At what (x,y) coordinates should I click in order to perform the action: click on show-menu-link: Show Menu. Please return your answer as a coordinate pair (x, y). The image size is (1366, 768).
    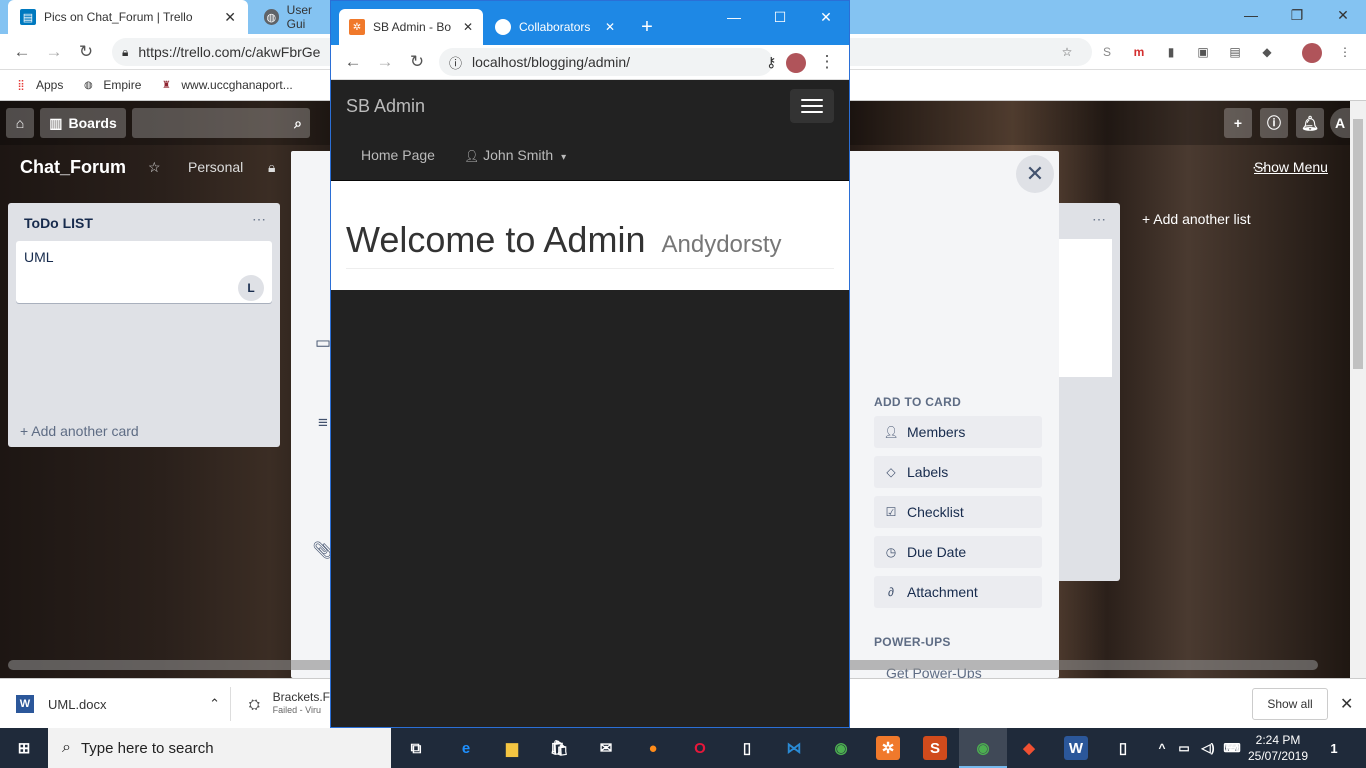
    Looking at the image, I should click on (1291, 167).